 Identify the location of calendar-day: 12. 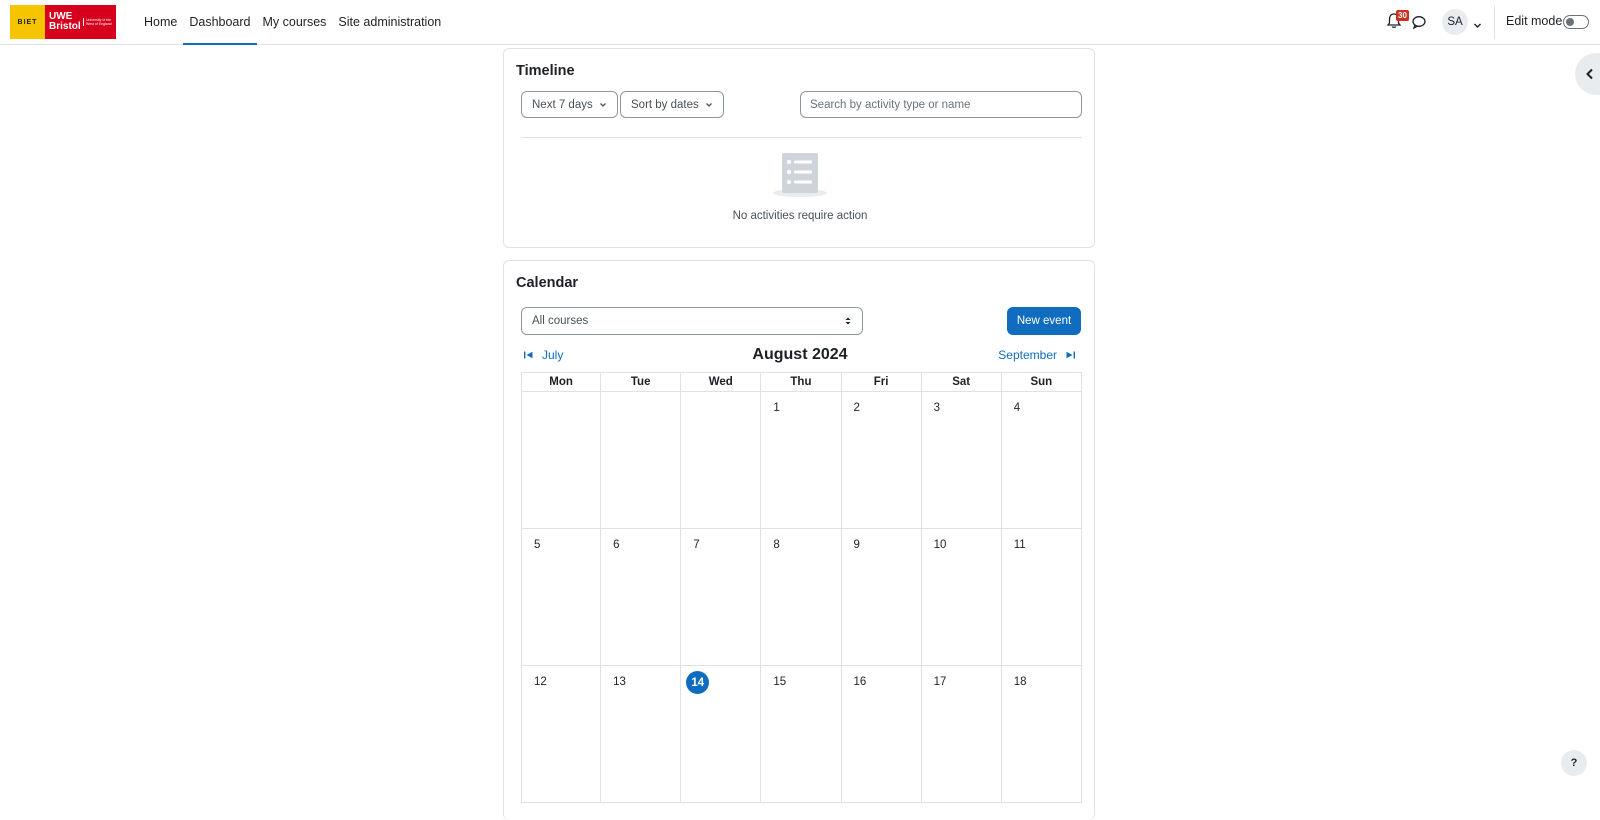
(561, 734).